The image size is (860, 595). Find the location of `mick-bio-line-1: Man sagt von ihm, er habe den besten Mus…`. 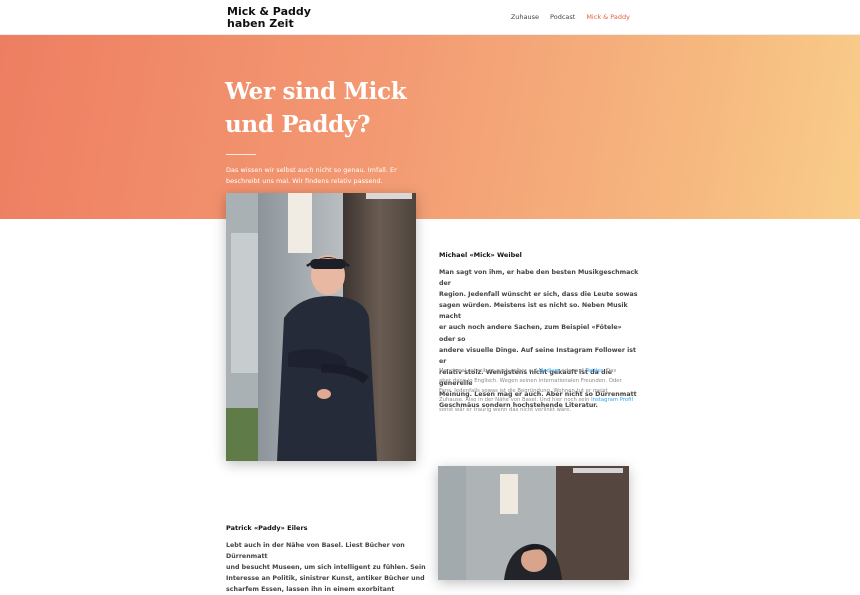

mick-bio-line-1: Man sagt von ihm, er habe den besten Mus… is located at coordinates (539, 278).